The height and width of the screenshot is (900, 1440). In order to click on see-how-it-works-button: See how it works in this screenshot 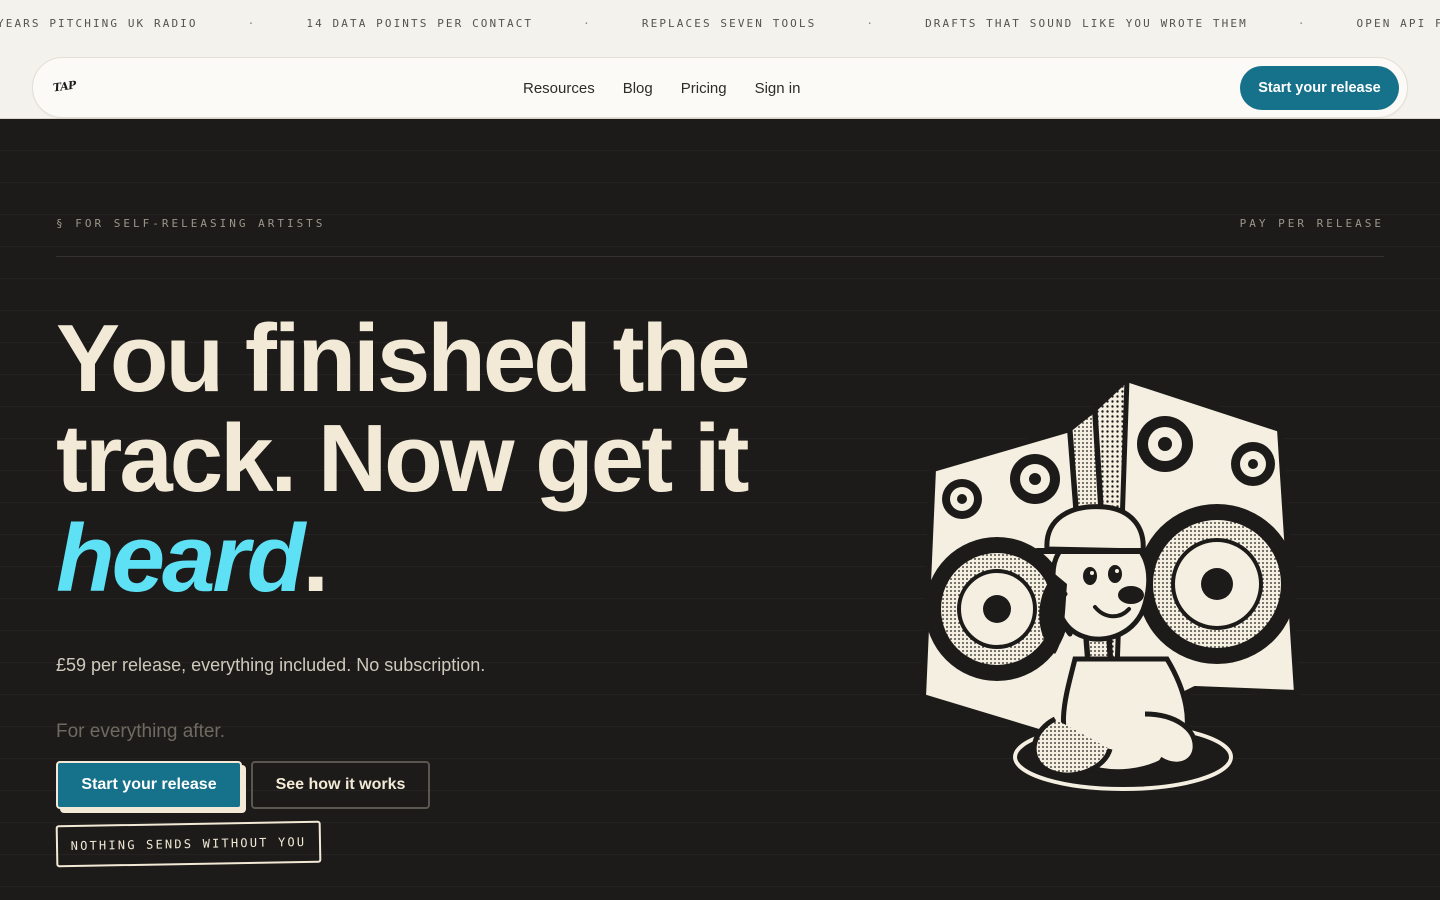, I will do `click(340, 785)`.